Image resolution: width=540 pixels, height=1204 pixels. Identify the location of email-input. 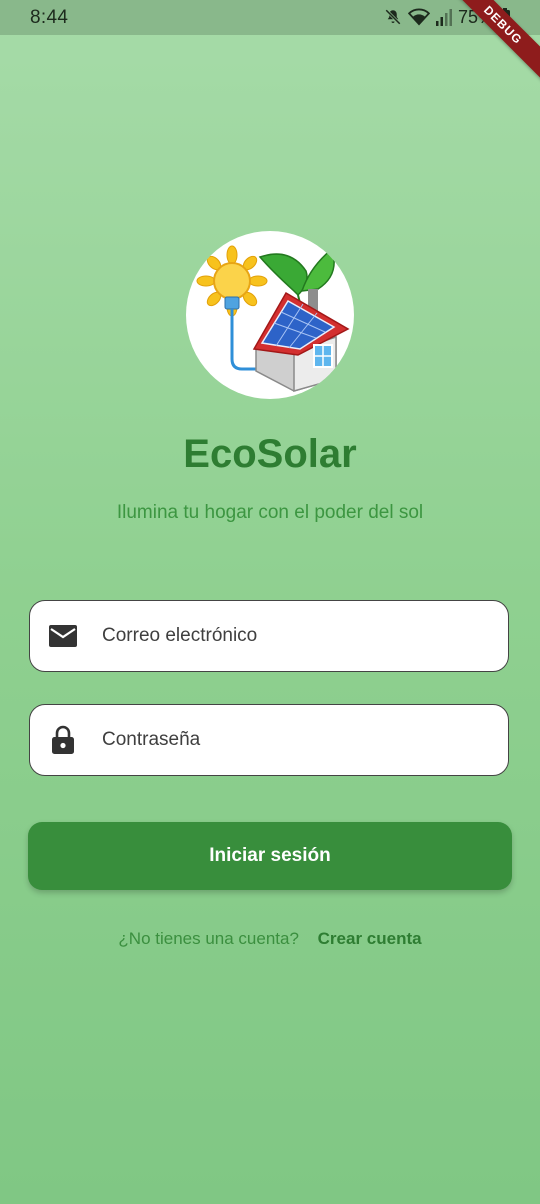
(297, 636).